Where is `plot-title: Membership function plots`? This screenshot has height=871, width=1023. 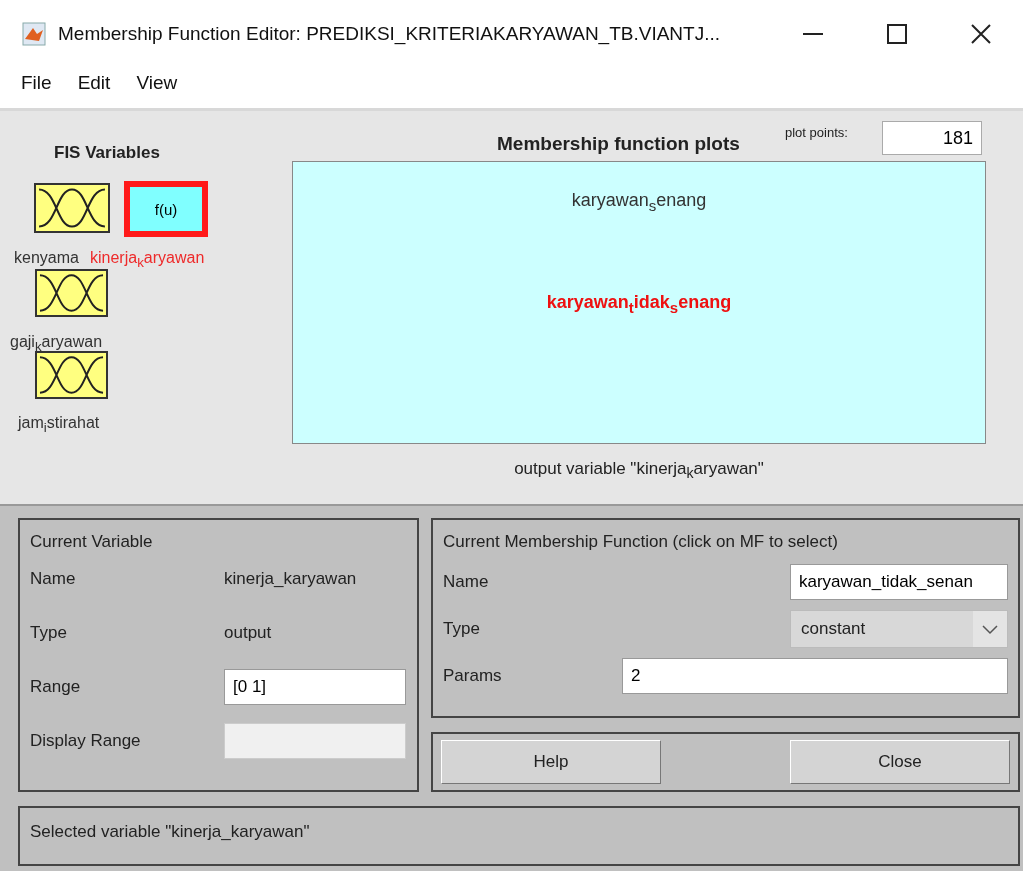 plot-title: Membership function plots is located at coordinates (618, 144).